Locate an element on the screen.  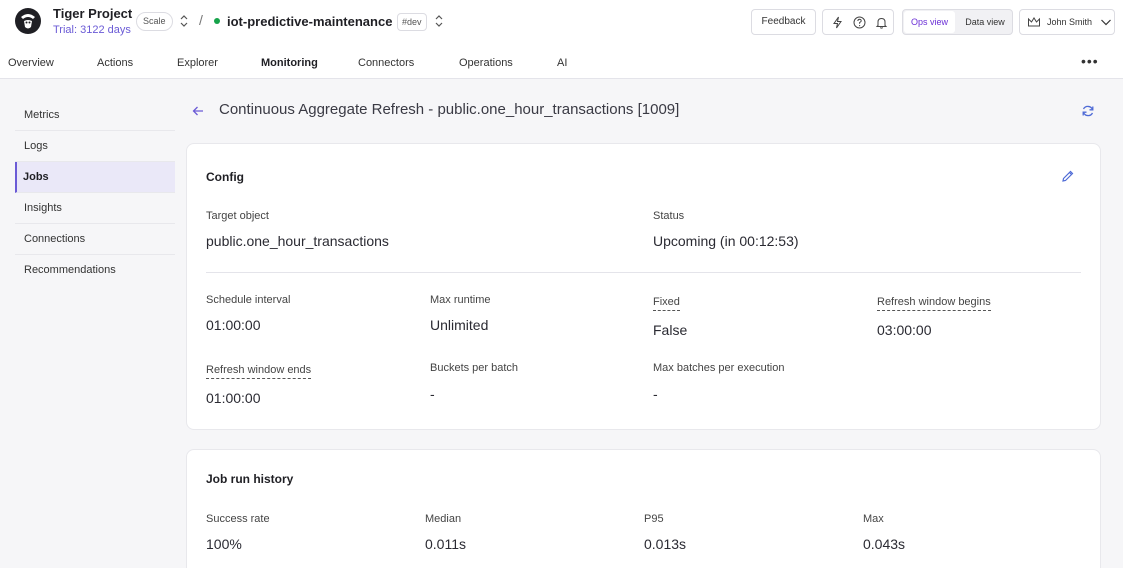
p95-value: 0.013s is located at coordinates (665, 544).